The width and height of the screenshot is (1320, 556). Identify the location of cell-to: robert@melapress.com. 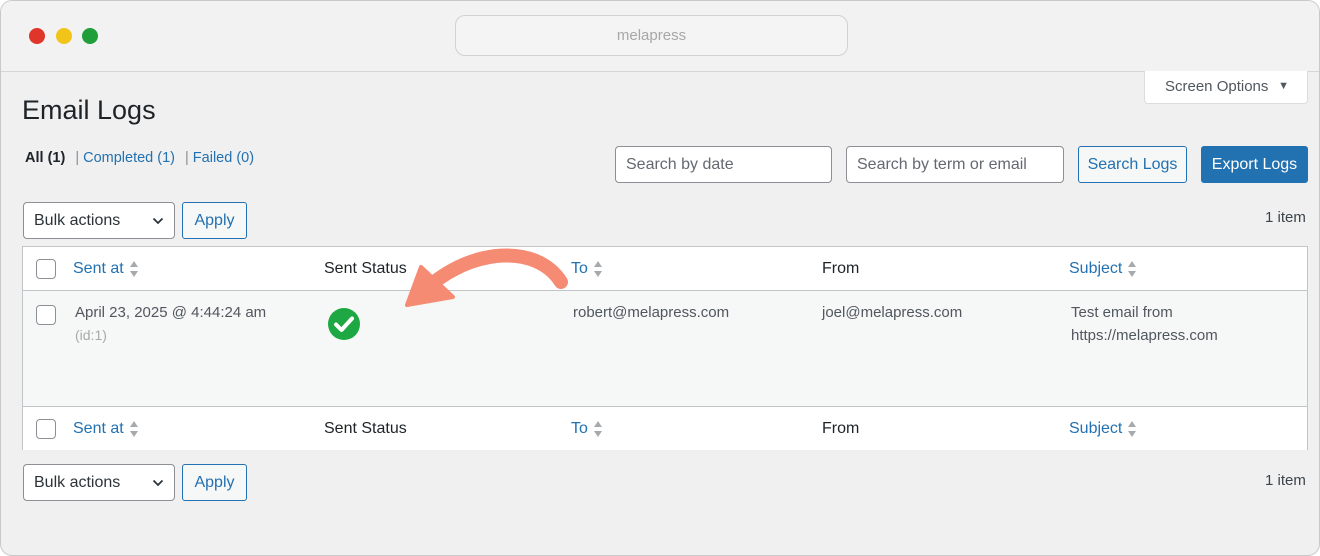
(651, 312).